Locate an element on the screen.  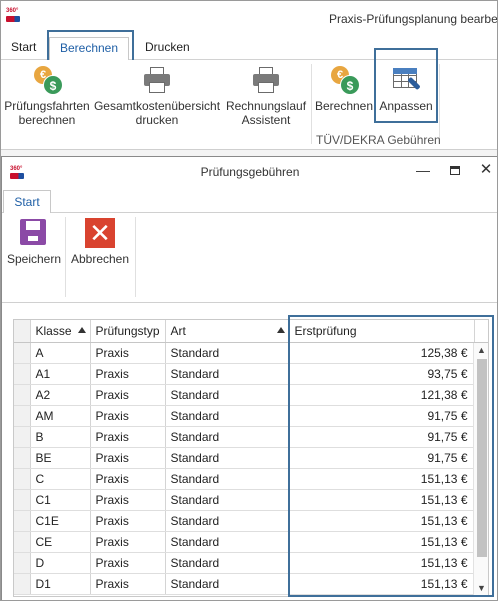
dialog-ribbon: Speichern ✕ Abbrechen is located at coordinates (249, 258).